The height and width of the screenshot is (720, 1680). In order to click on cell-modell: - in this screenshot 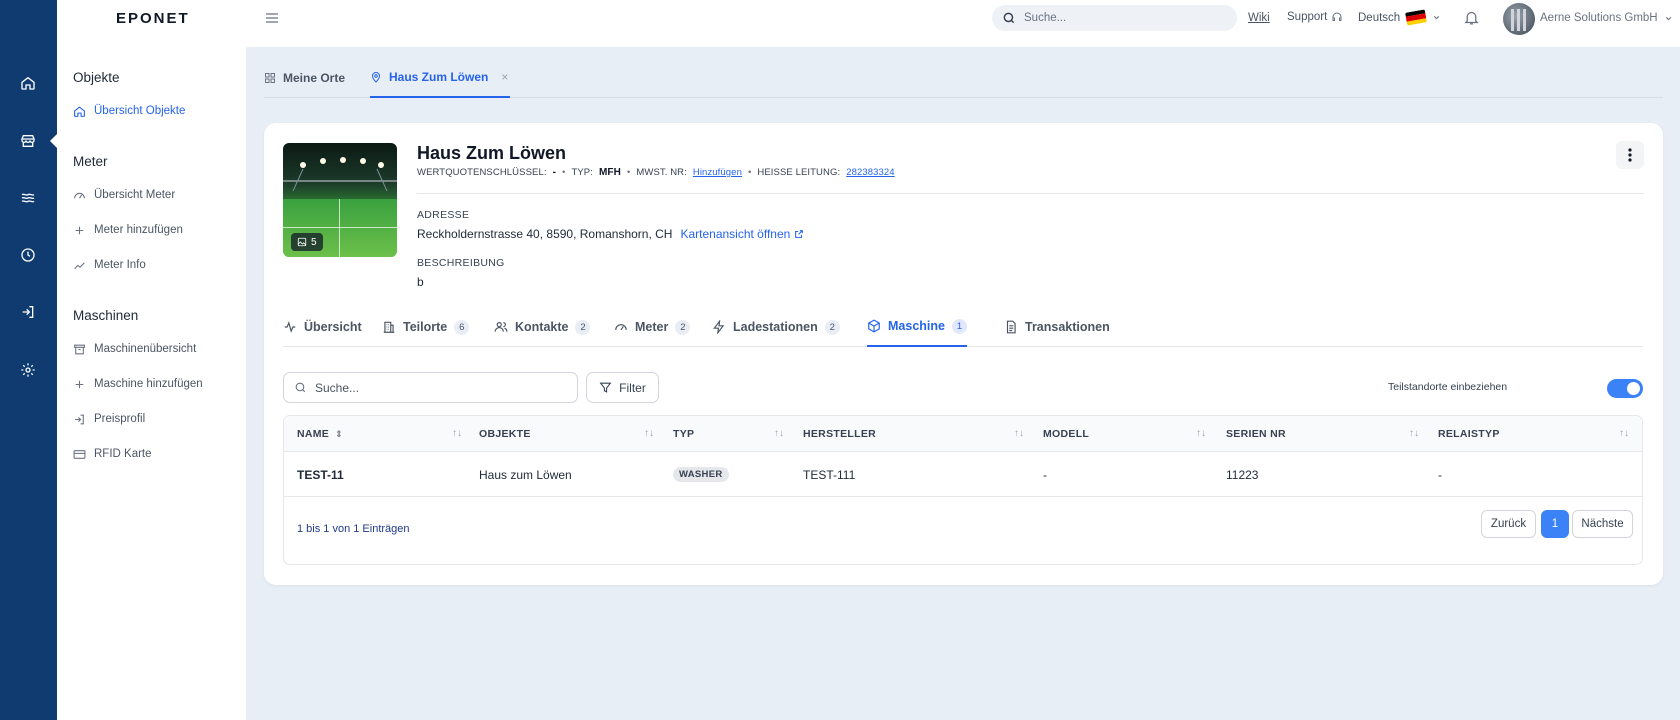, I will do `click(1045, 474)`.